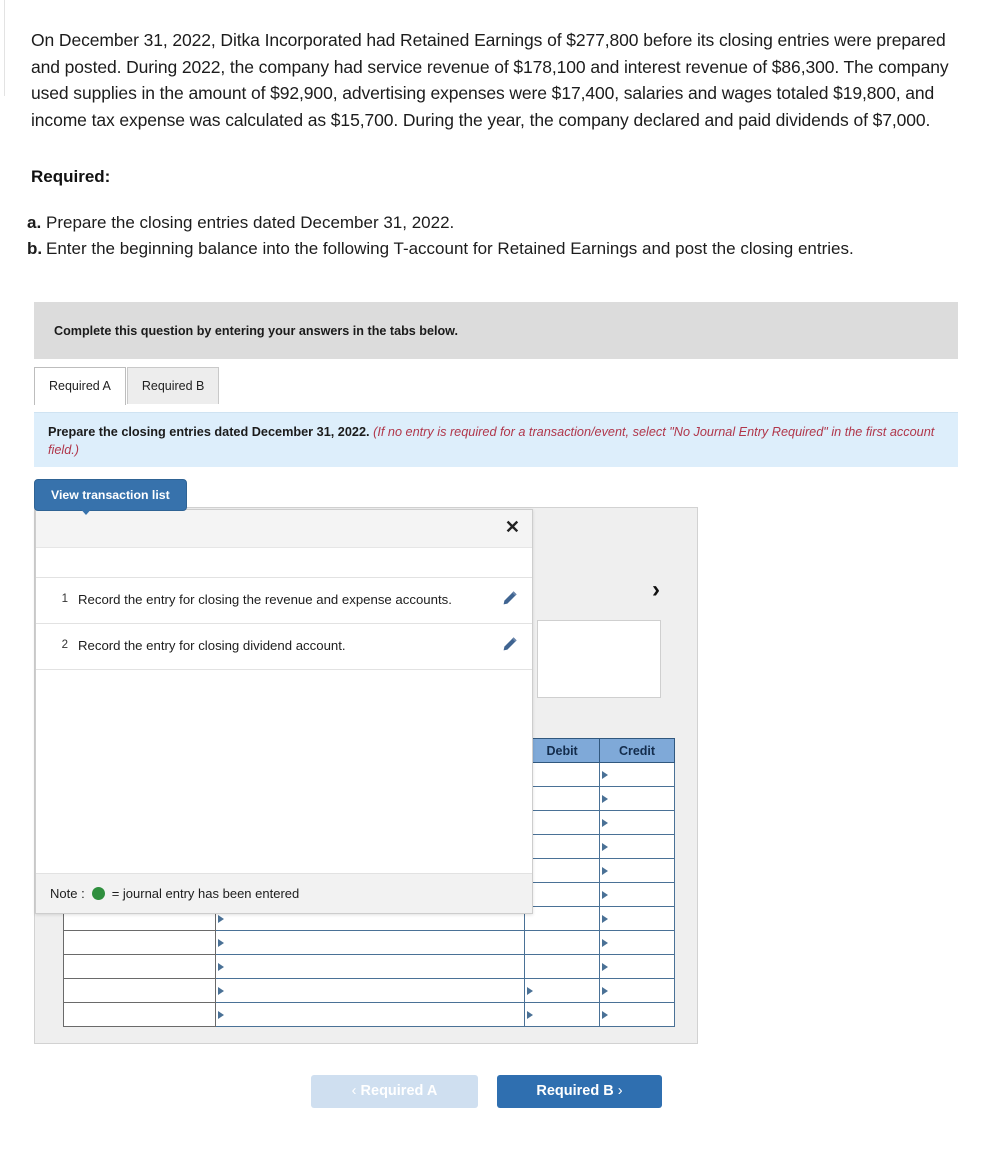  I want to click on prev-requirement-label: Required A, so click(399, 1091).